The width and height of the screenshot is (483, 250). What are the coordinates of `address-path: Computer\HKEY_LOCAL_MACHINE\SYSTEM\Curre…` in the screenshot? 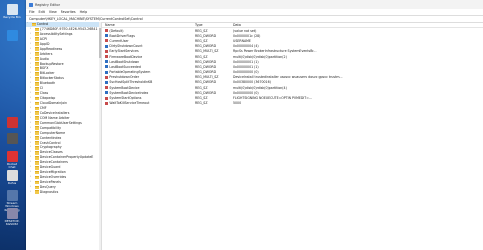 It's located at (86, 19).